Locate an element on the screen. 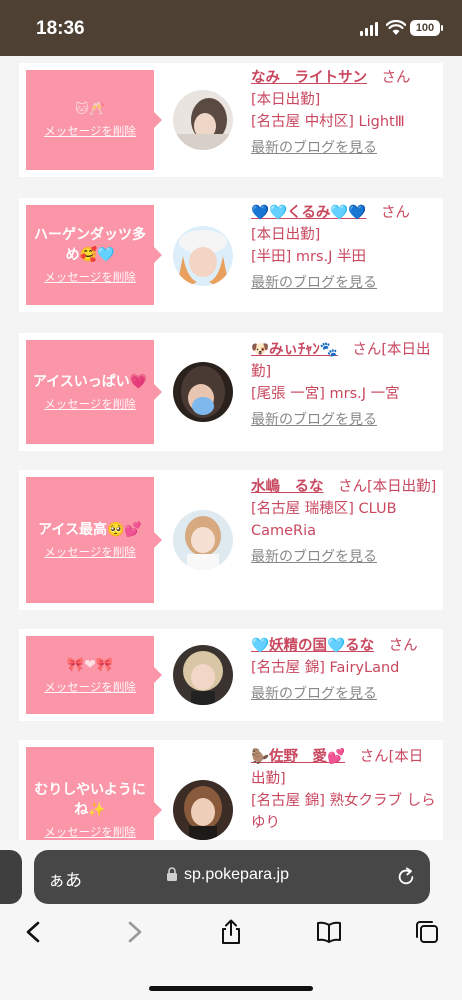 The width and height of the screenshot is (462, 1000). share-button is located at coordinates (231, 932).